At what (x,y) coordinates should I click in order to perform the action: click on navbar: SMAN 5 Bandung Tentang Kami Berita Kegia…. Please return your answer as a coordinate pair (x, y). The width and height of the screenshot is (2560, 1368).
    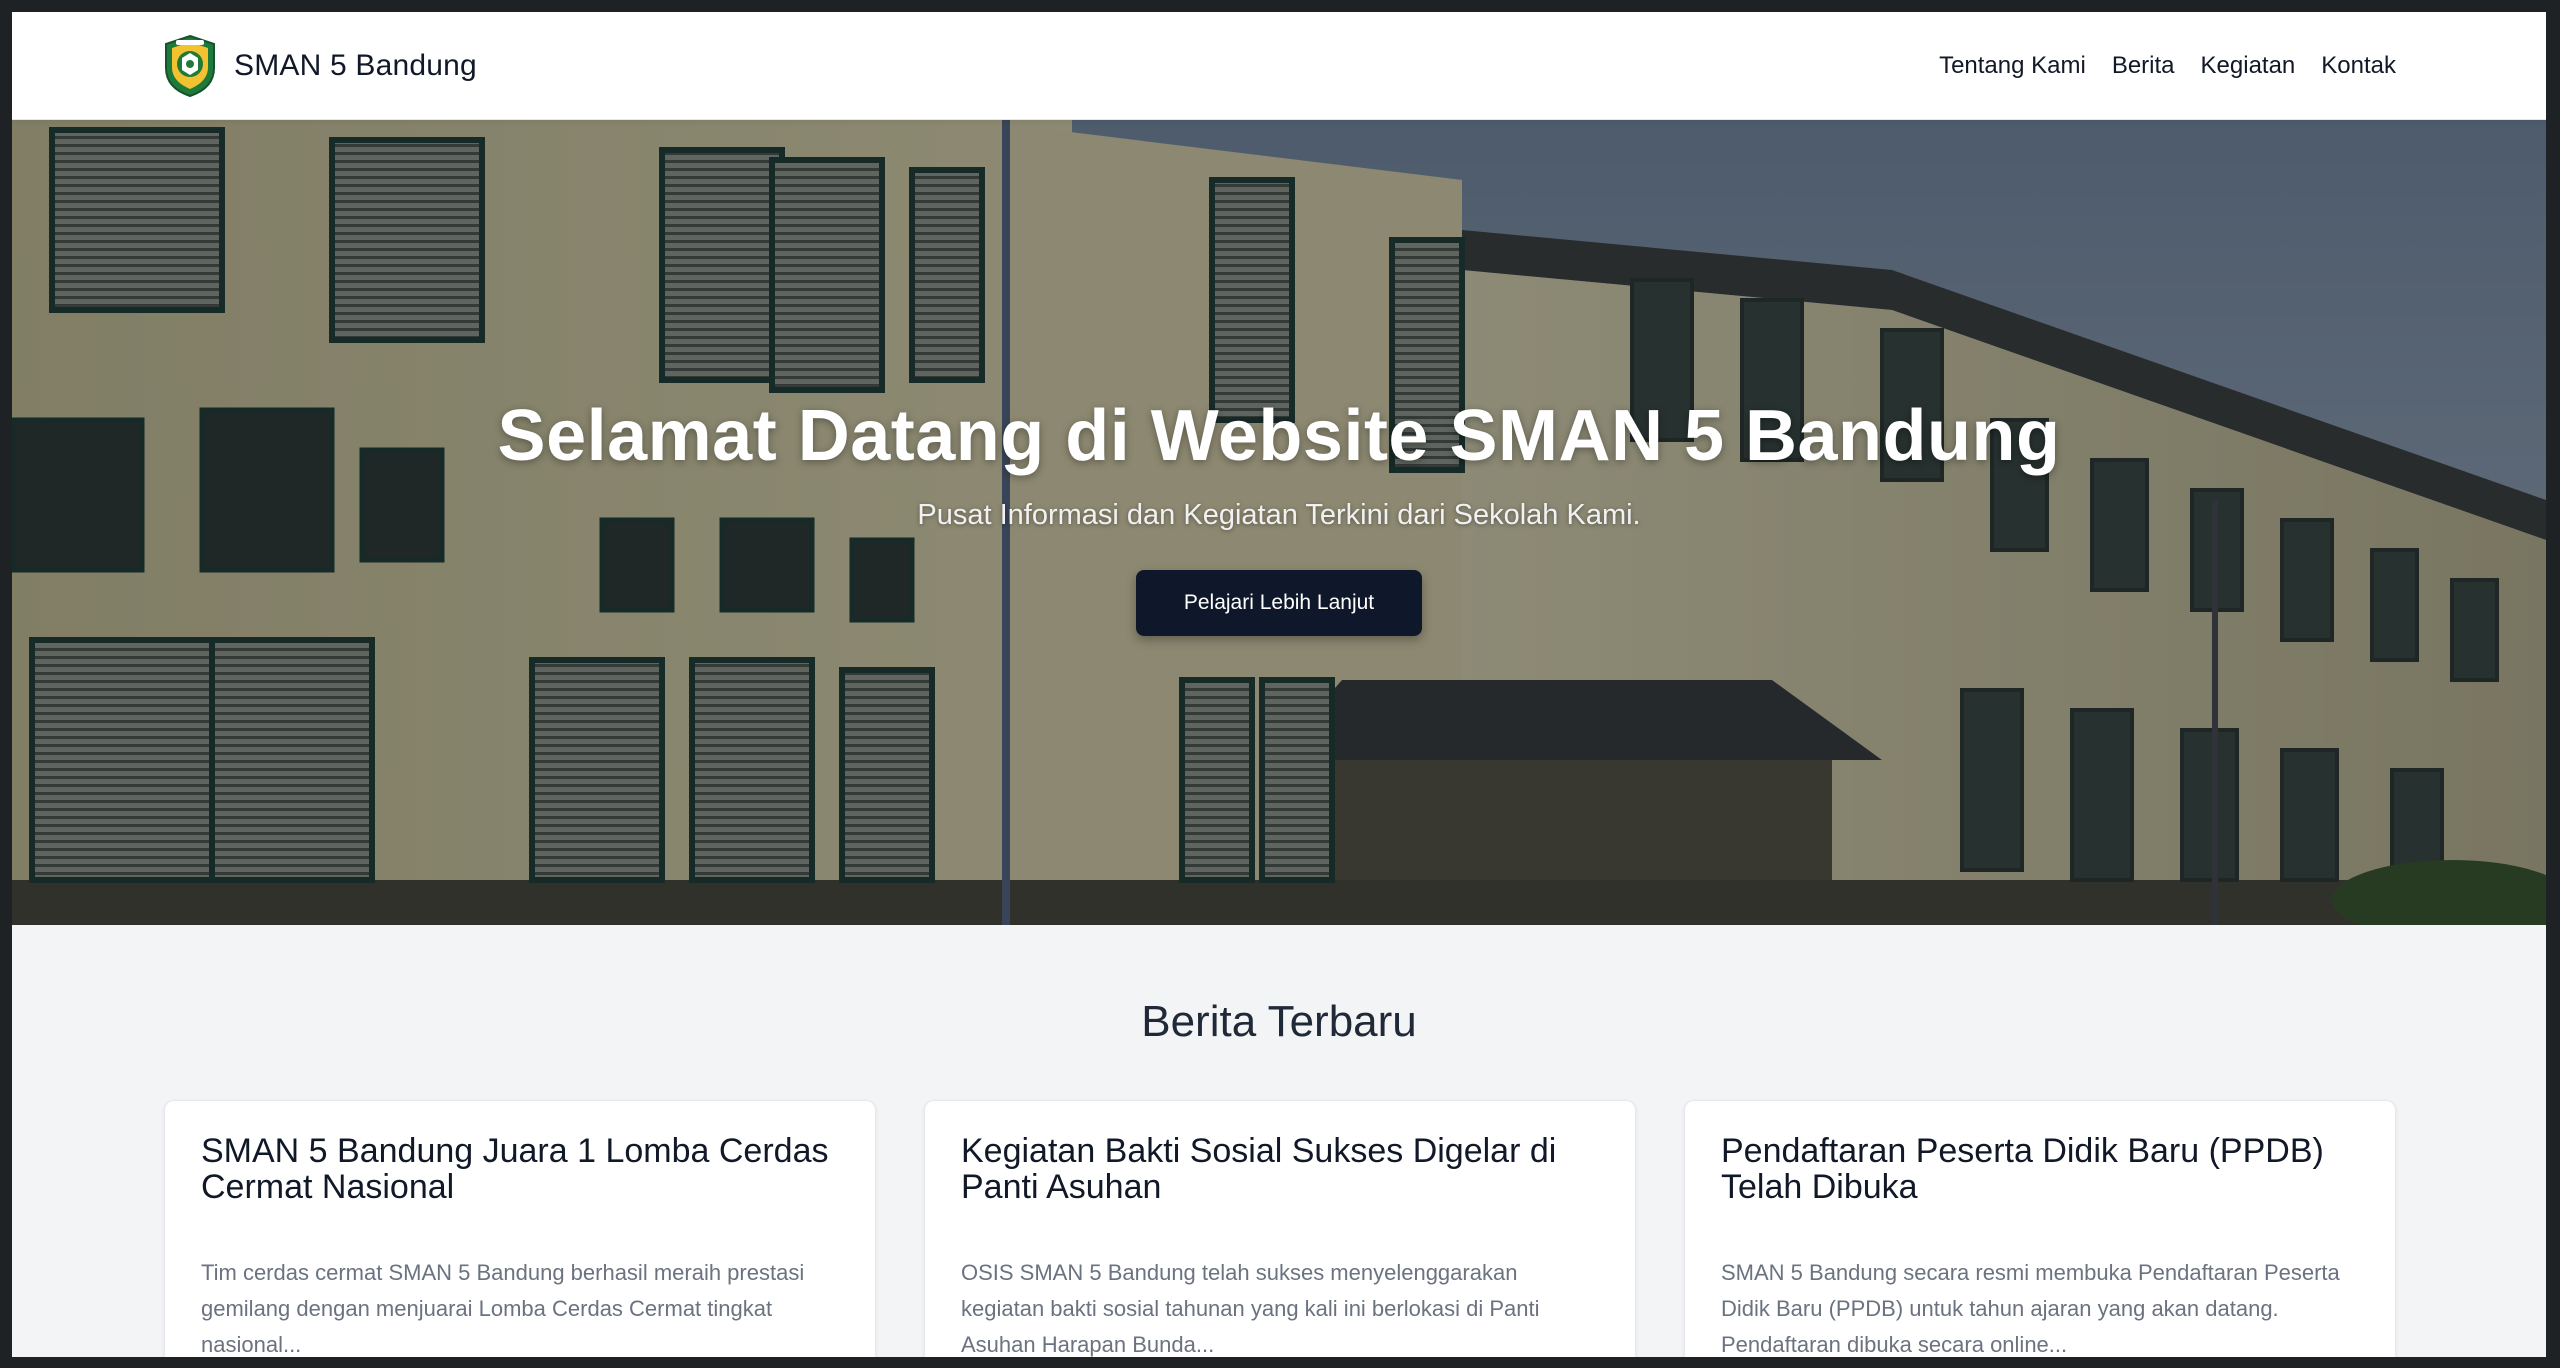
    Looking at the image, I should click on (1279, 66).